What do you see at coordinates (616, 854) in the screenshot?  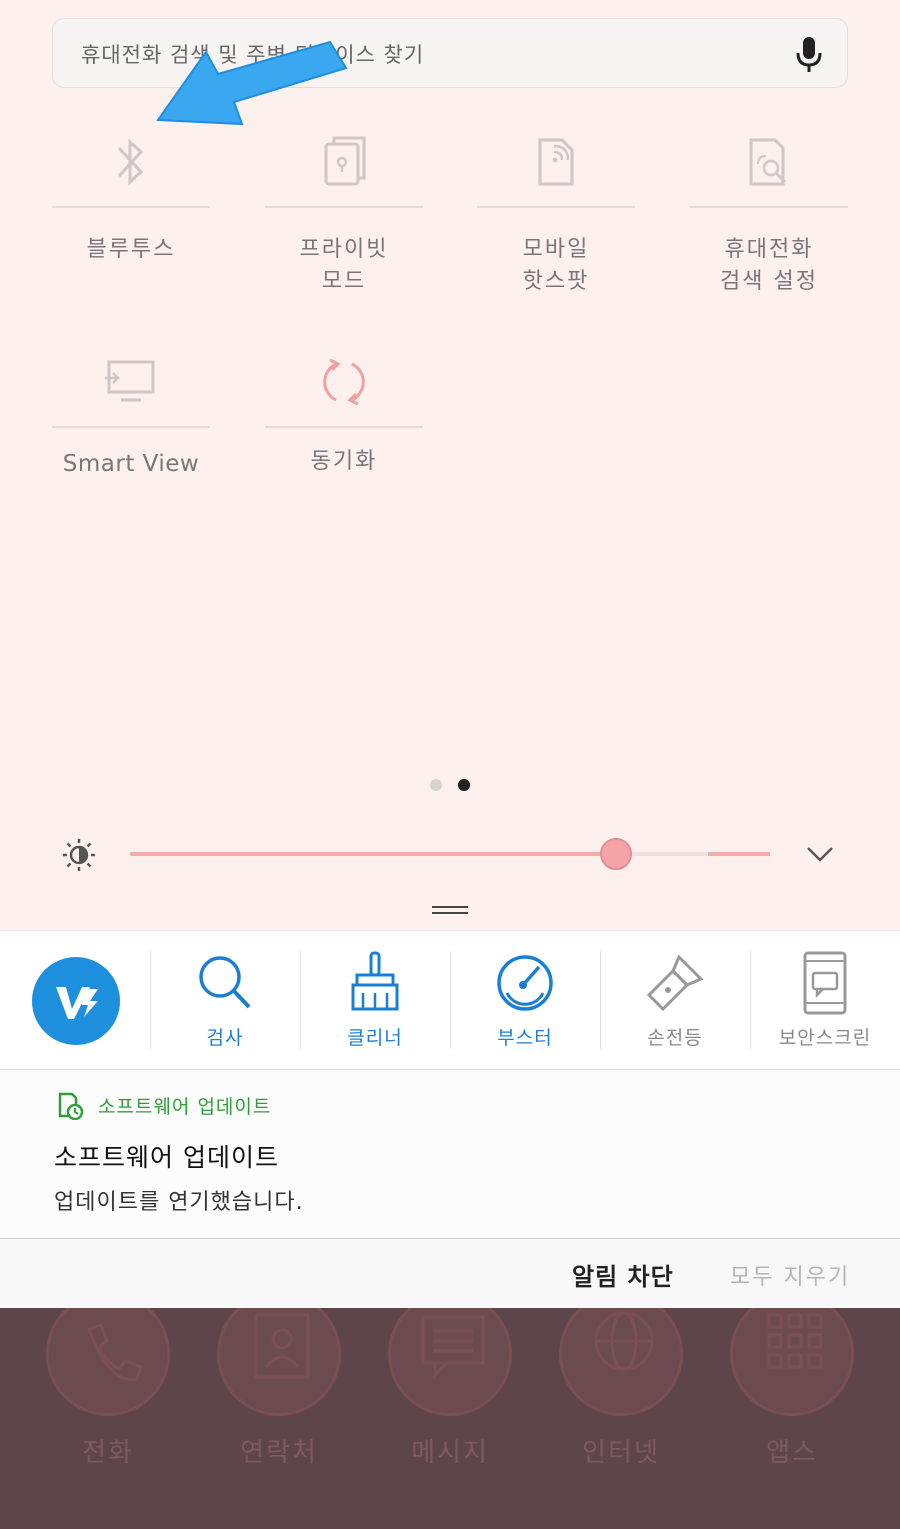 I see `brightness-slider-thumb` at bounding box center [616, 854].